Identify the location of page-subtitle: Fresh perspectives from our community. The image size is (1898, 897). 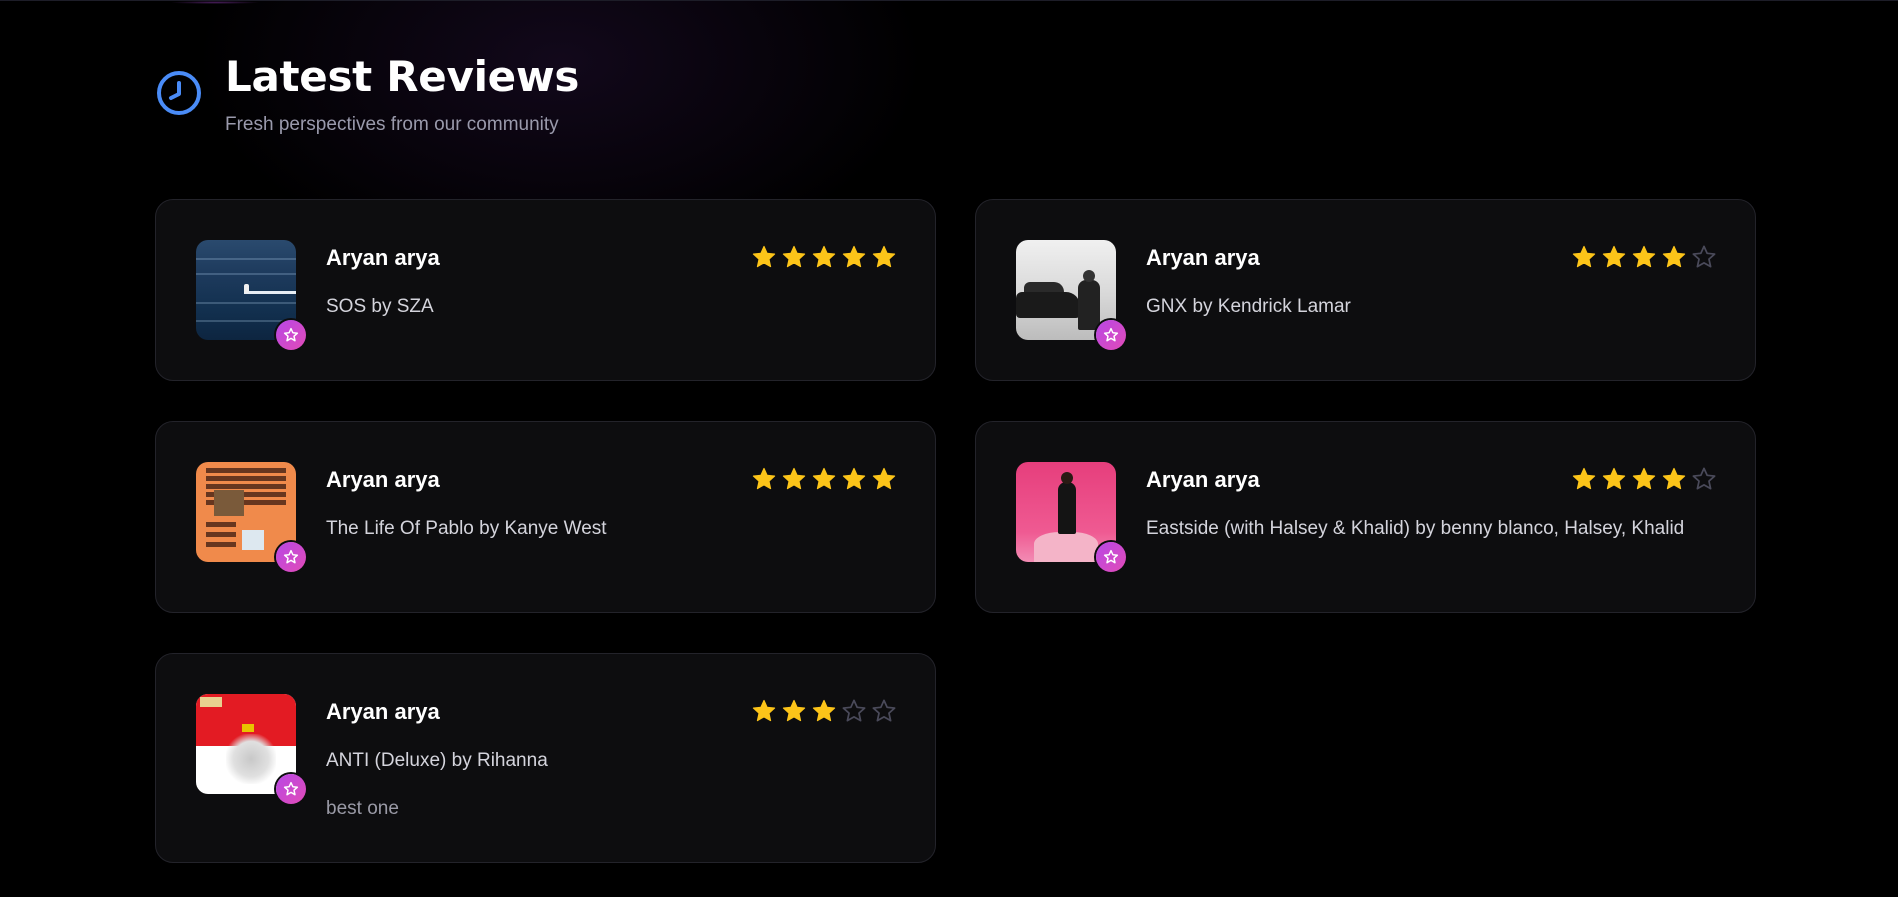
(392, 124).